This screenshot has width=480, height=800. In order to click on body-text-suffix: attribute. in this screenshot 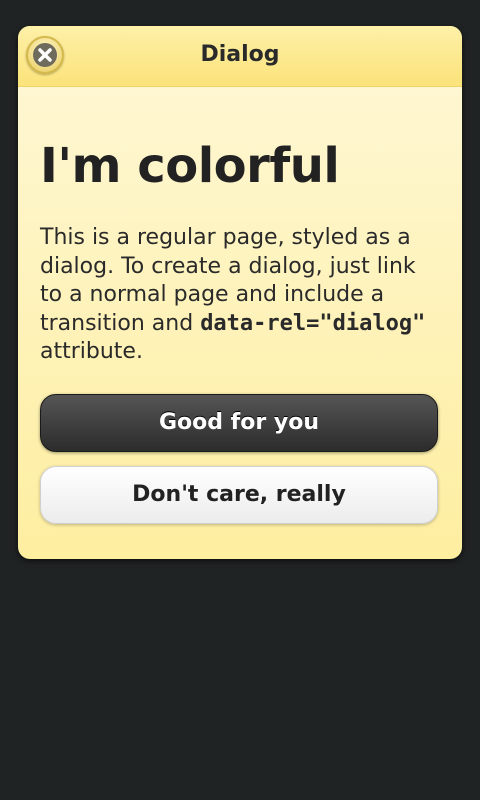, I will do `click(91, 351)`.